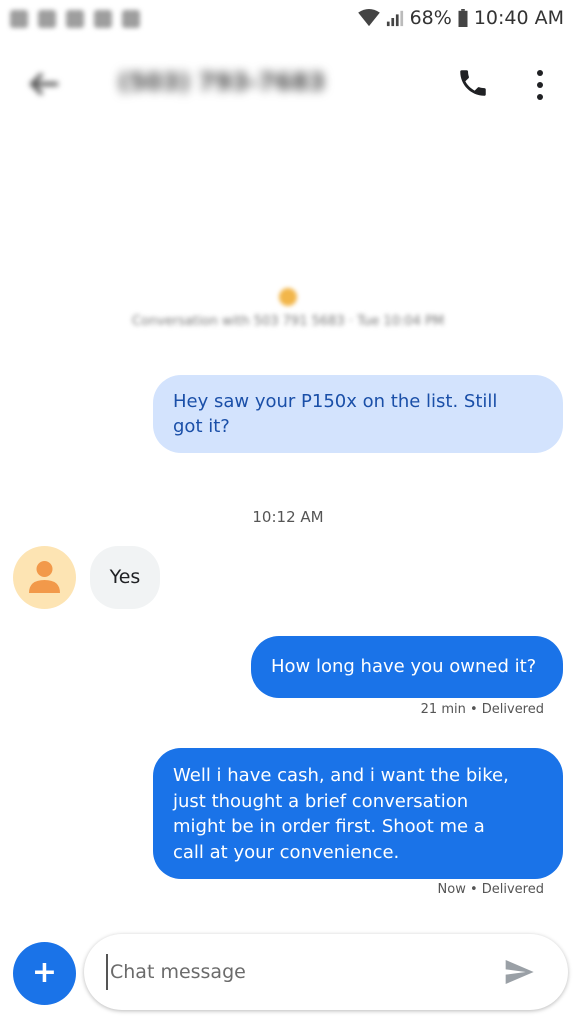  Describe the element at coordinates (296, 972) in the screenshot. I see `chat-message-input` at that location.